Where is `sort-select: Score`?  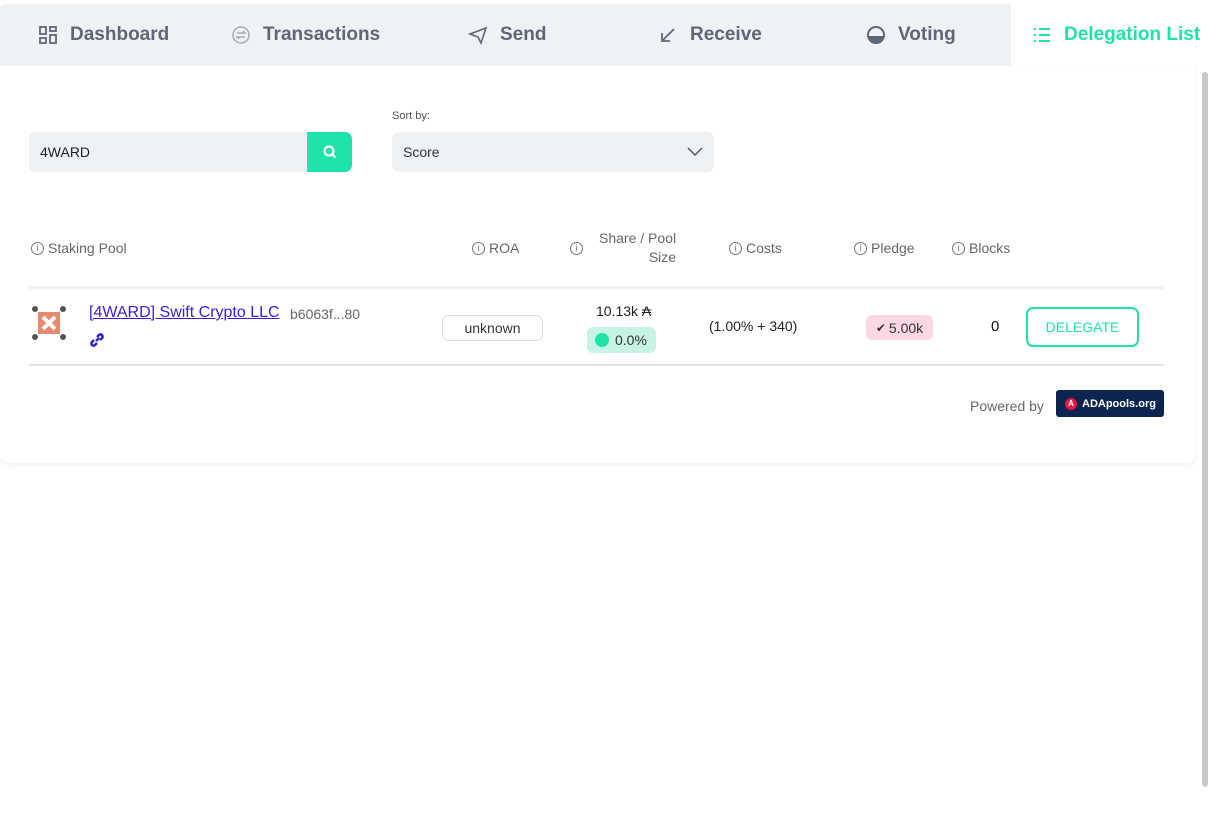
sort-select: Score is located at coordinates (553, 152).